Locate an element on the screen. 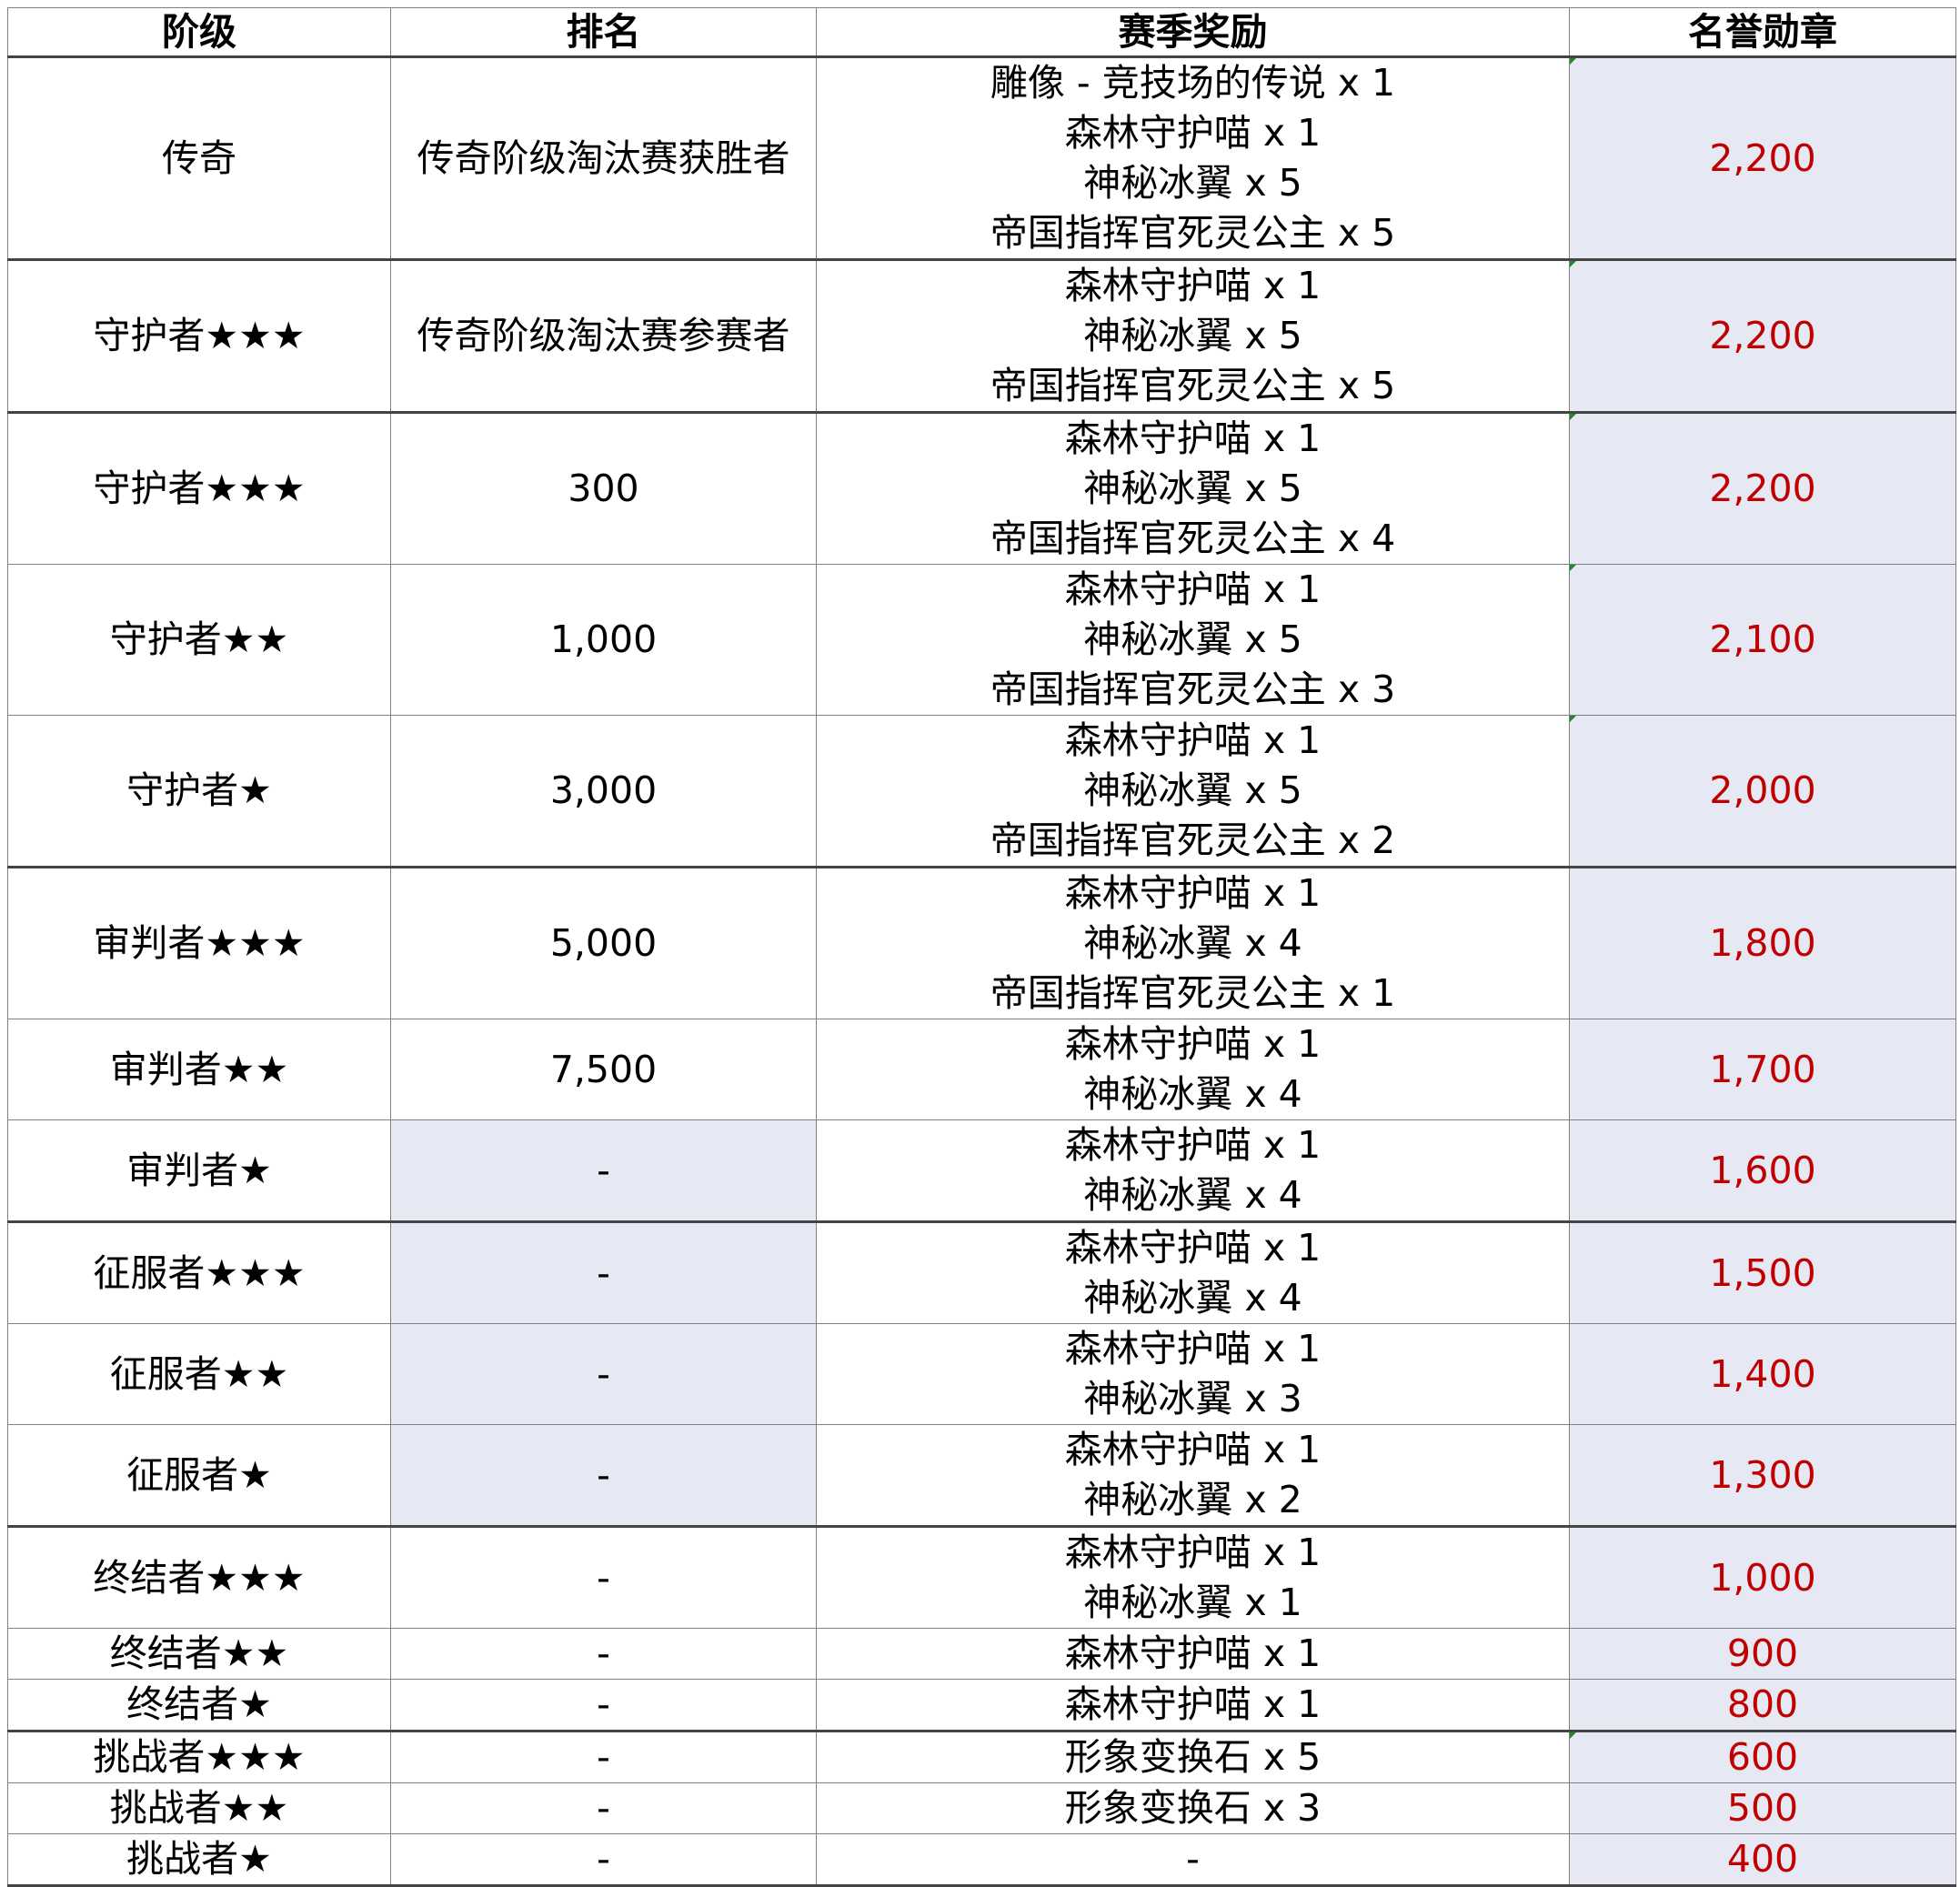  reward-item: 帝国指挥官死灵公主 x 3 is located at coordinates (1193, 689).